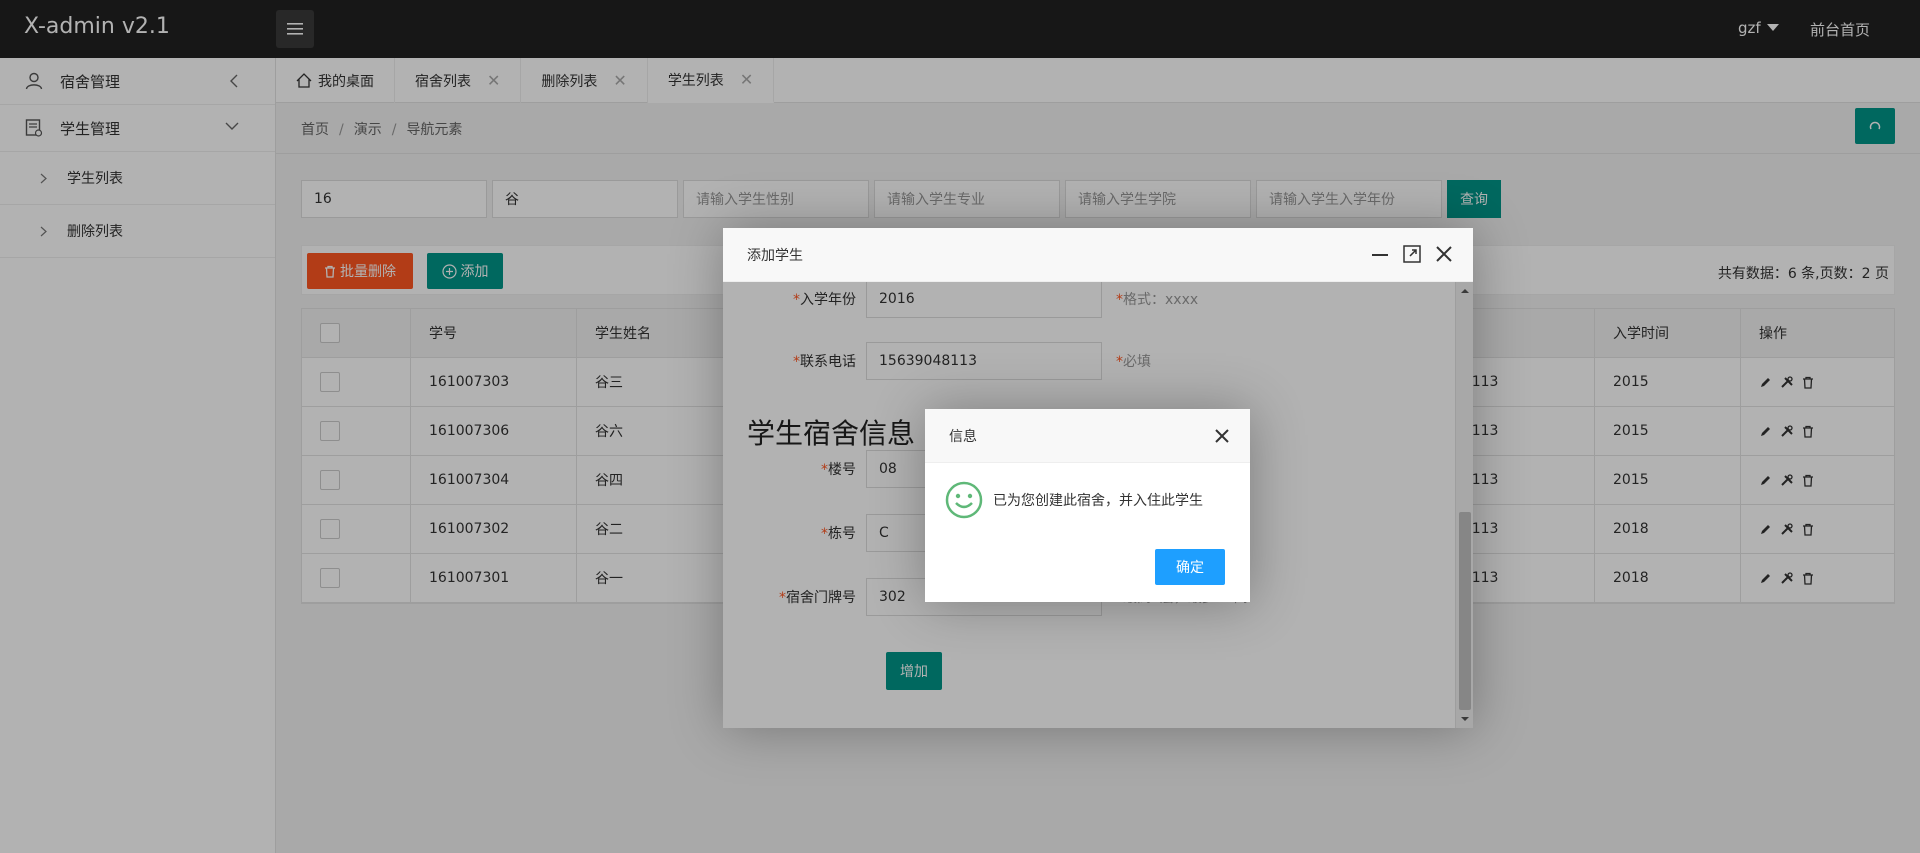 The image size is (1920, 853). I want to click on info-header: 信息, so click(1087, 436).